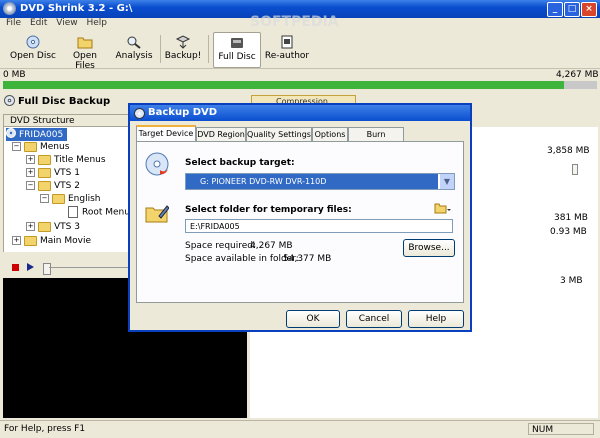 The image size is (600, 438). What do you see at coordinates (84, 199) in the screenshot?
I see `tree-item-label: English` at bounding box center [84, 199].